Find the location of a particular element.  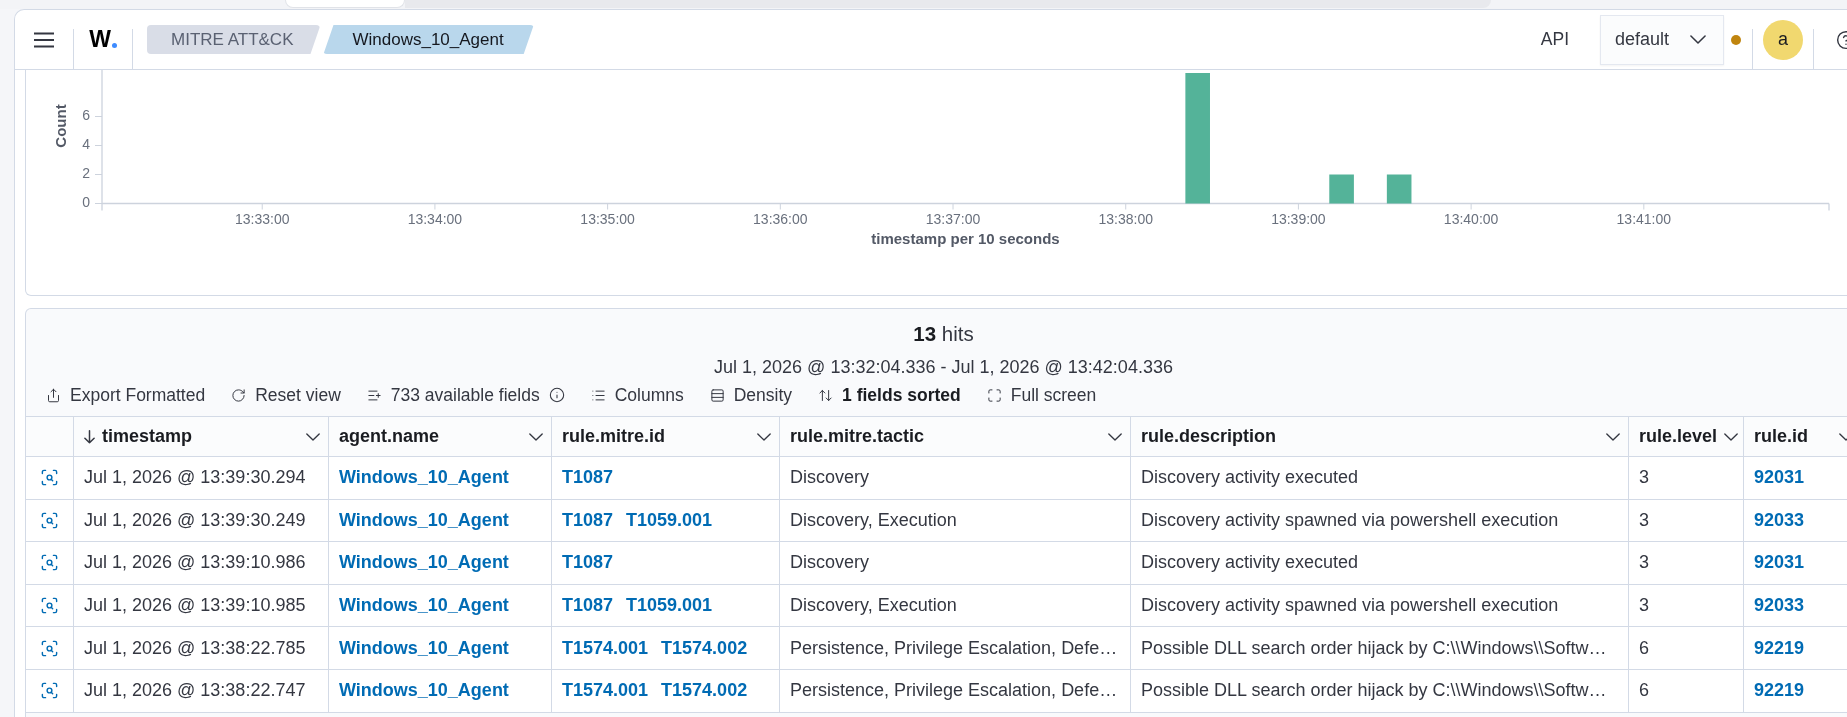

column-title: timestamp is located at coordinates (147, 436).